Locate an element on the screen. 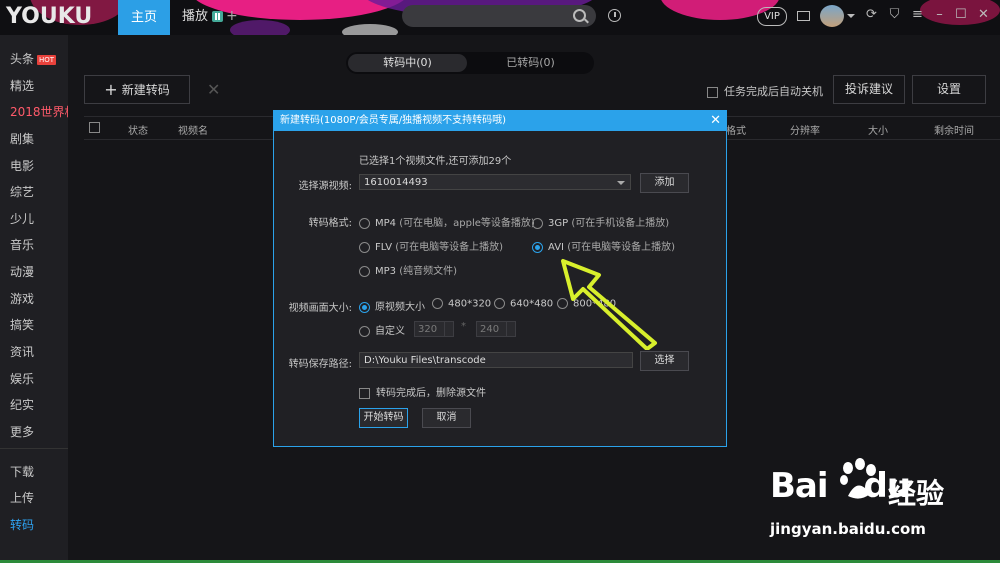 Image resolution: width=1000 pixels, height=563 pixels. auto-shutdown-option: 任务完成后自动关机 is located at coordinates (765, 91).